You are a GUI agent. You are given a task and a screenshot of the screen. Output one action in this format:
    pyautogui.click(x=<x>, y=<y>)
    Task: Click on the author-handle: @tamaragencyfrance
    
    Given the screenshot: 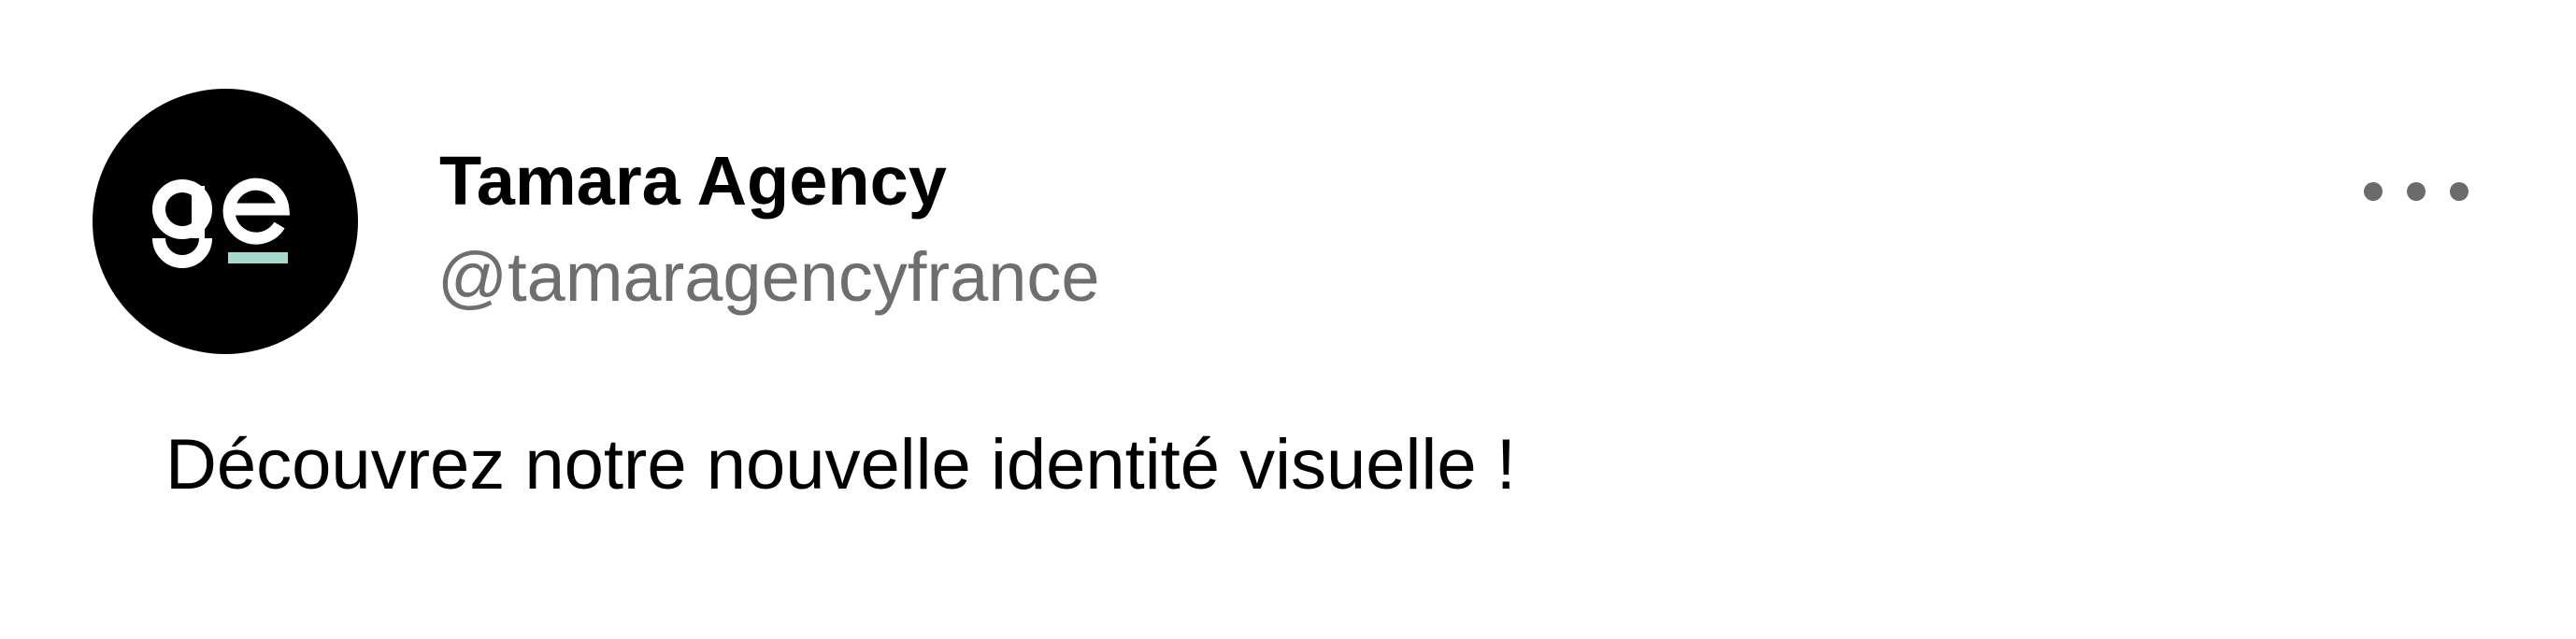 What is the action you would take?
    pyautogui.click(x=768, y=277)
    